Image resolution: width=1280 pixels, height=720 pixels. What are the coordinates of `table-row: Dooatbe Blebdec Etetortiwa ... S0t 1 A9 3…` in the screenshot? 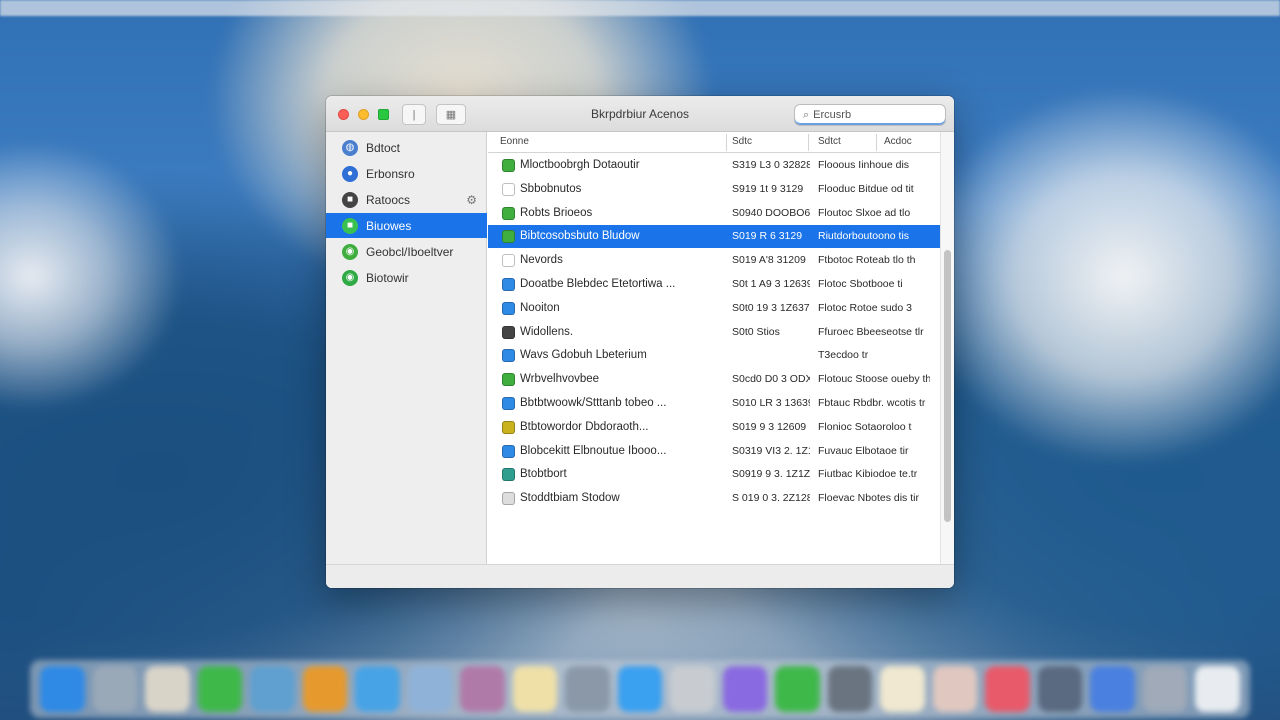 It's located at (714, 284).